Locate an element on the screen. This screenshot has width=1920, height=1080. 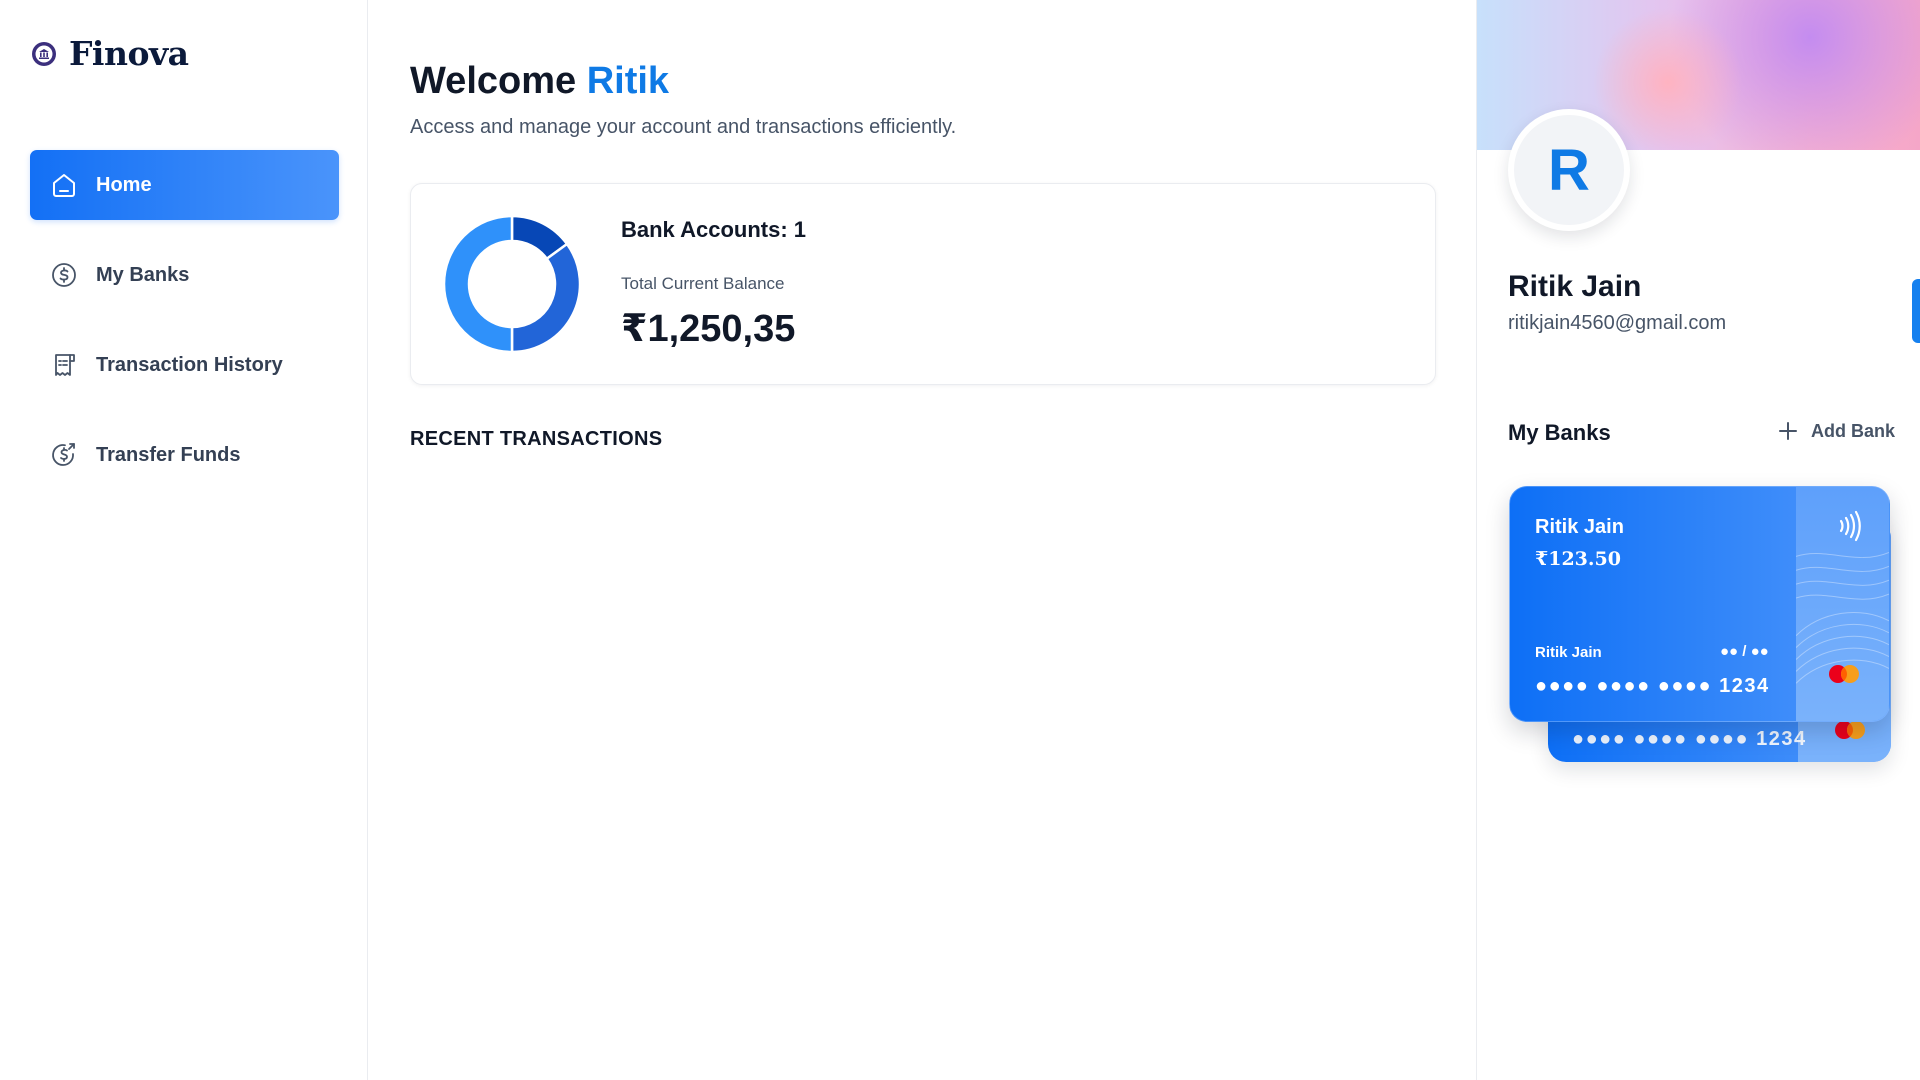
avatar: R is located at coordinates (1569, 170).